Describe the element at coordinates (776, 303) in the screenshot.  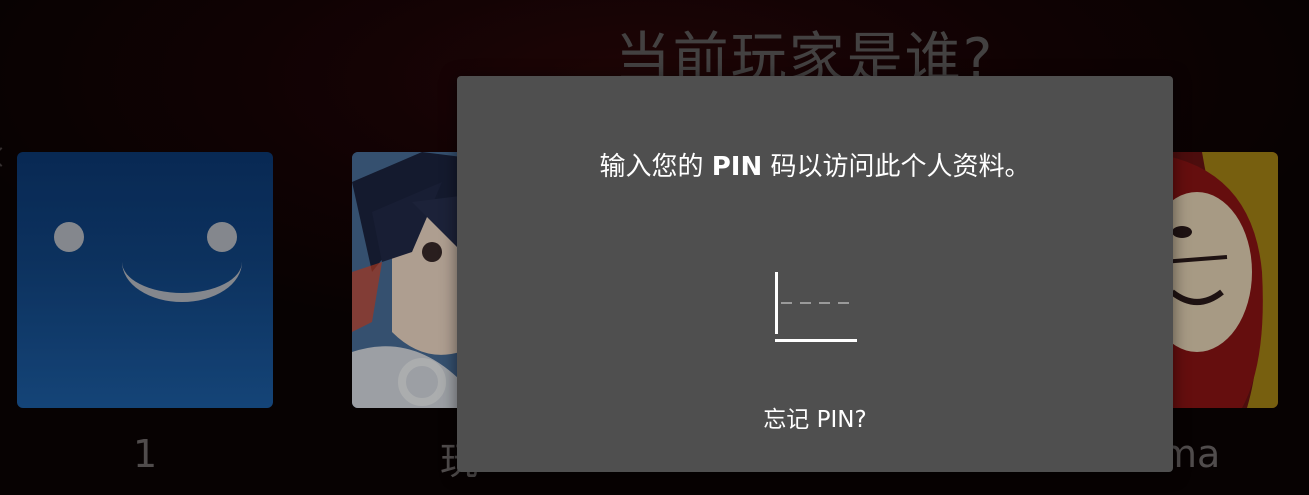
I see `text-cursor` at that location.